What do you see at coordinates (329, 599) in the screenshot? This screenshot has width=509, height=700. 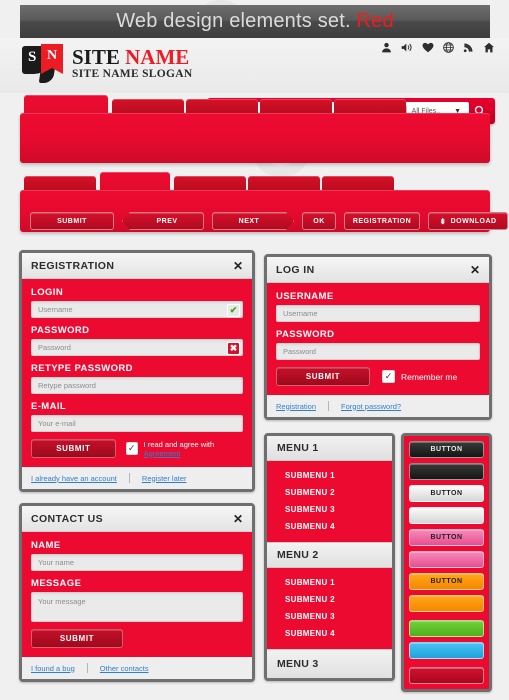 I see `menu-item-2-2: SUBMENU 2` at bounding box center [329, 599].